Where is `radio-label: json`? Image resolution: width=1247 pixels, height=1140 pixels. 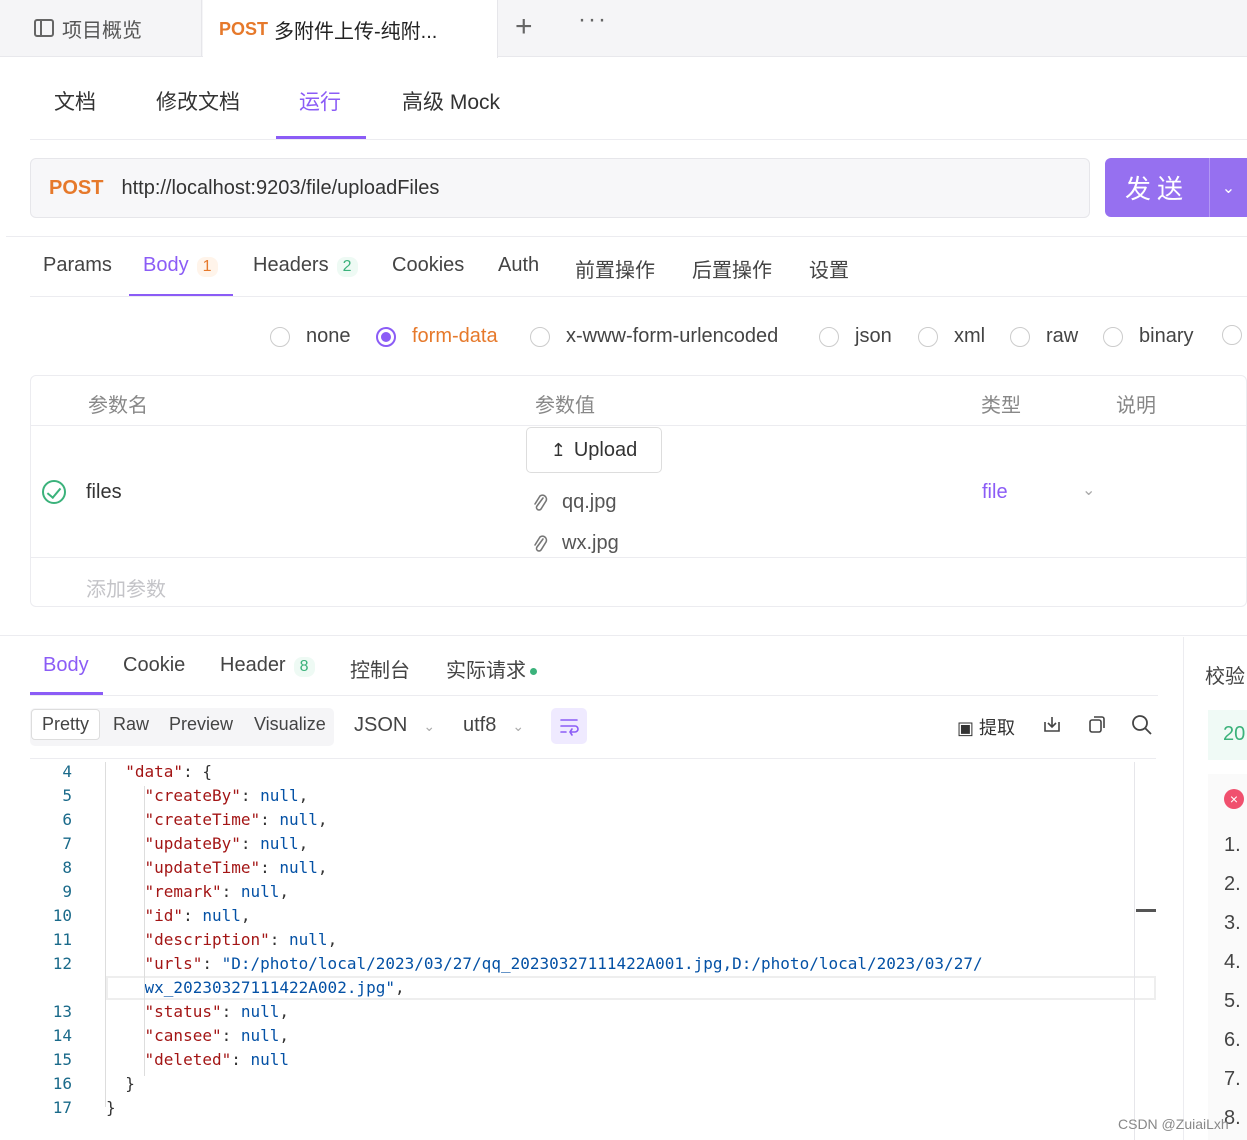
radio-label: json is located at coordinates (873, 336).